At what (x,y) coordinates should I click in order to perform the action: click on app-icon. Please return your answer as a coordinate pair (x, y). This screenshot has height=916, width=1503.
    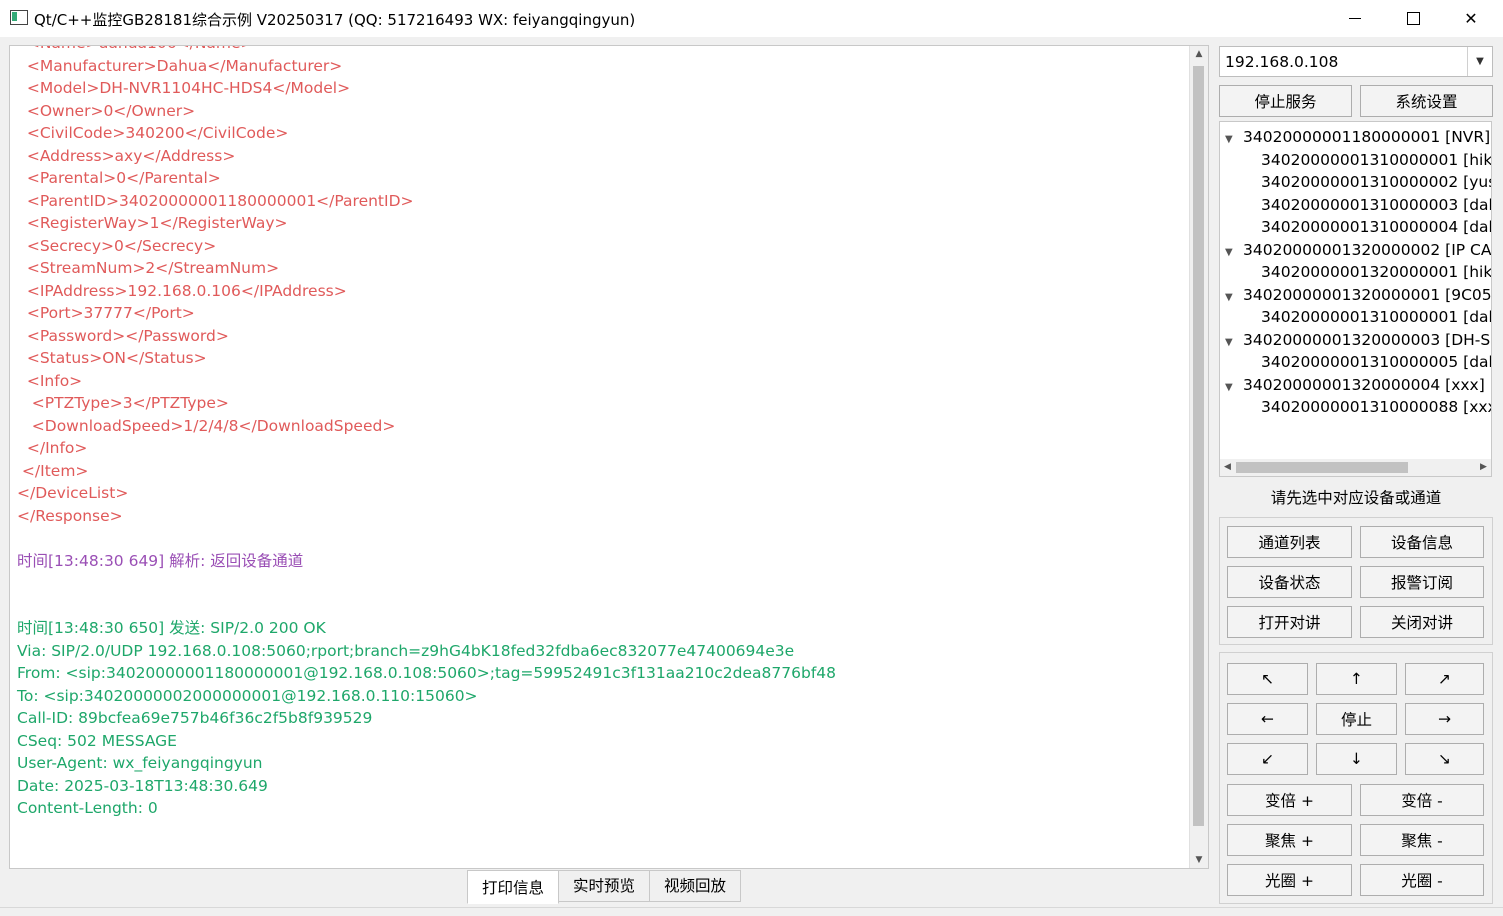
    Looking at the image, I should click on (19, 17).